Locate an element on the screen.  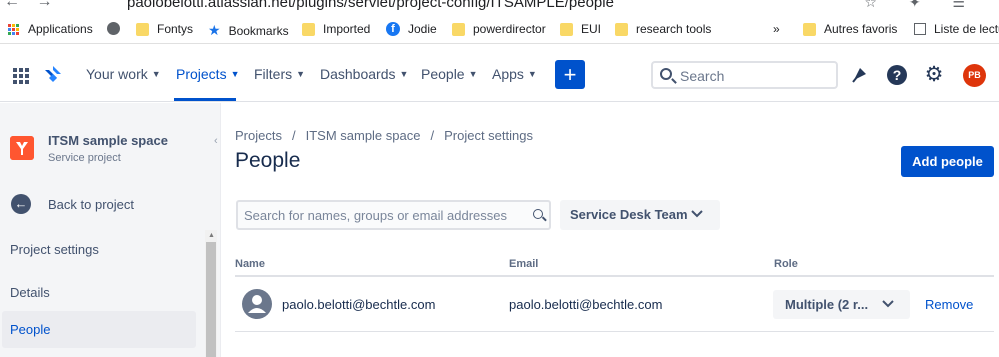
bookmark-powerdirector: powerdirector is located at coordinates (499, 29).